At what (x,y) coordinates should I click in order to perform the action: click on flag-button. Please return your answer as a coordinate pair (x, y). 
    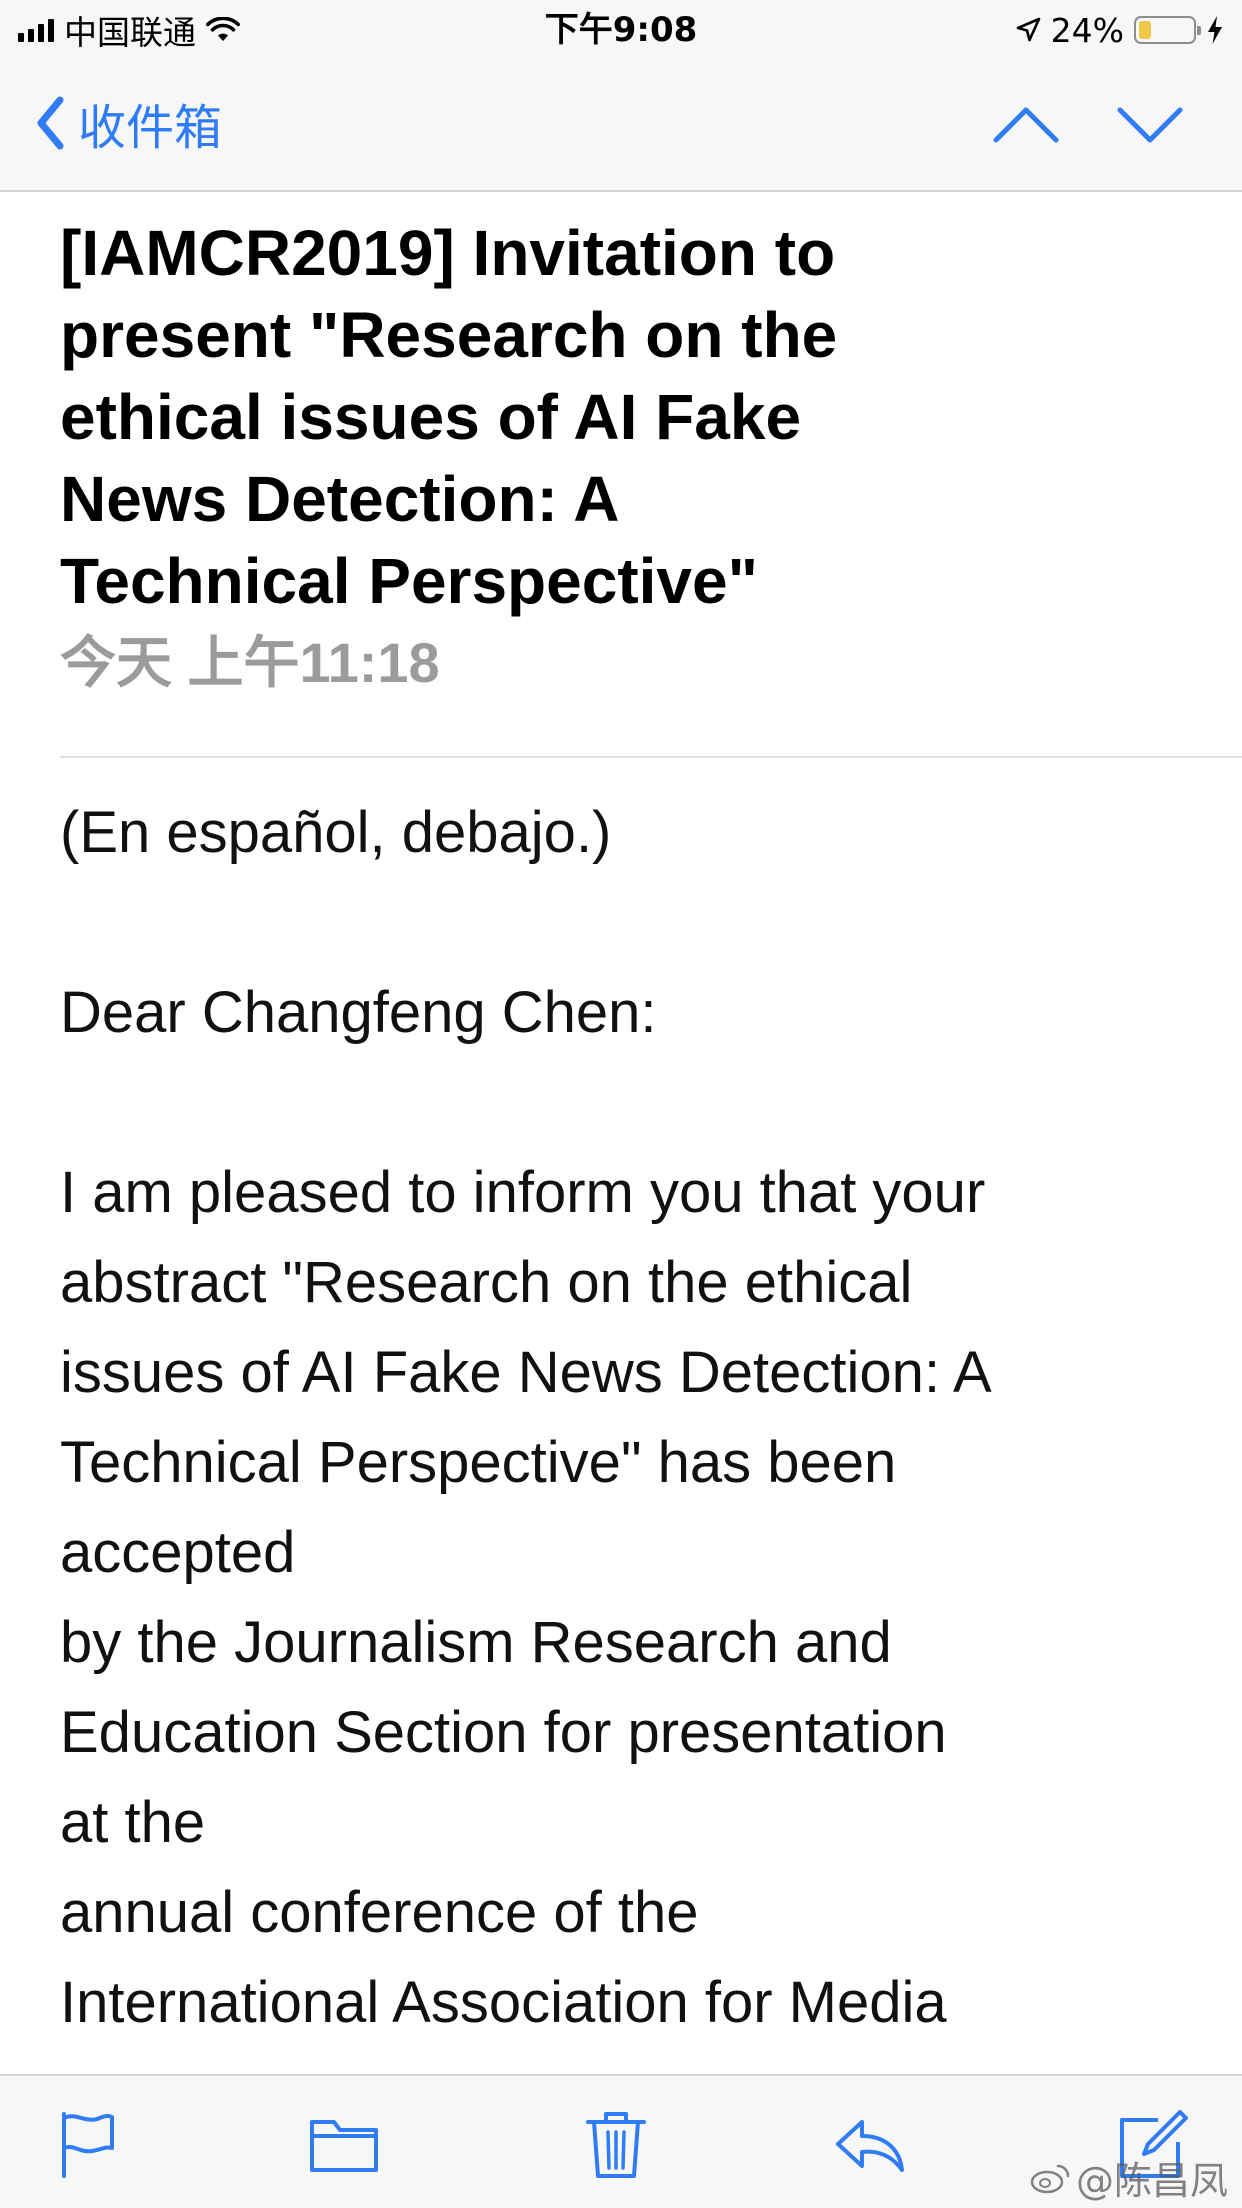
    Looking at the image, I should click on (88, 2144).